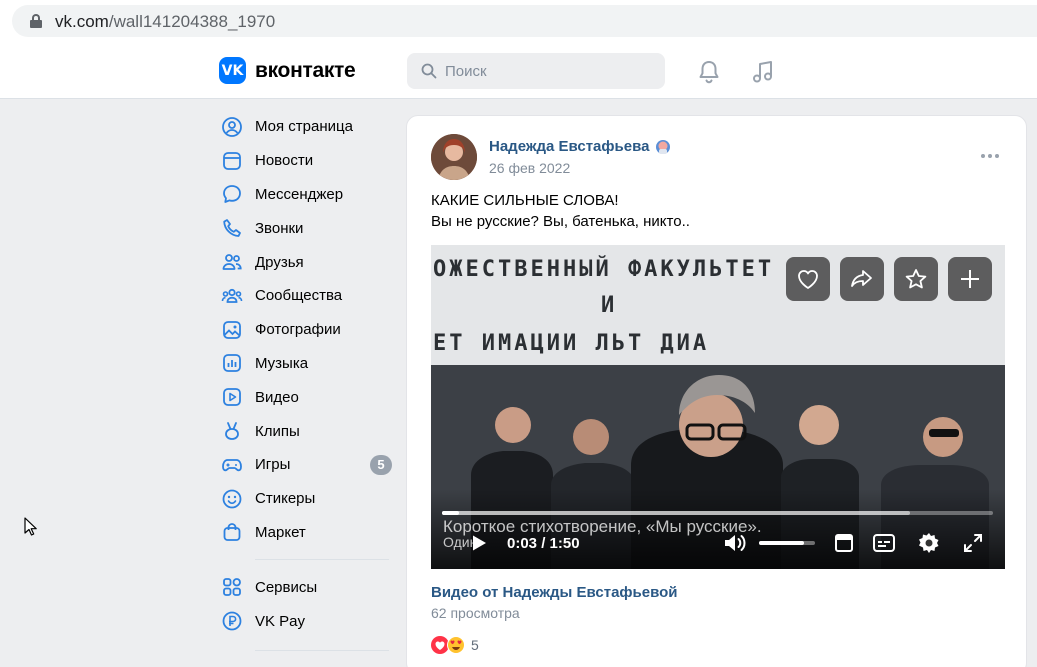  Describe the element at coordinates (735, 543) in the screenshot. I see `volume-icon` at that location.